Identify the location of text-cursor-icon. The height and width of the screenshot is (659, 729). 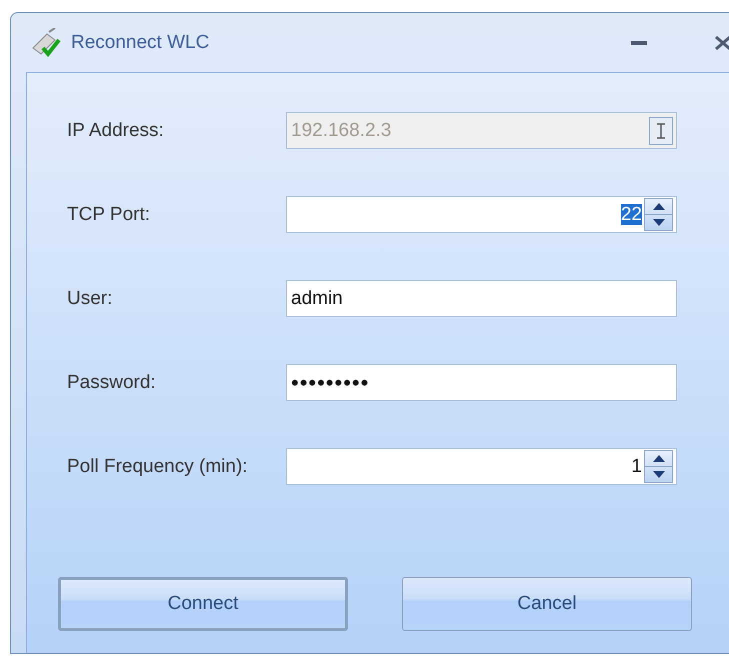
(661, 130).